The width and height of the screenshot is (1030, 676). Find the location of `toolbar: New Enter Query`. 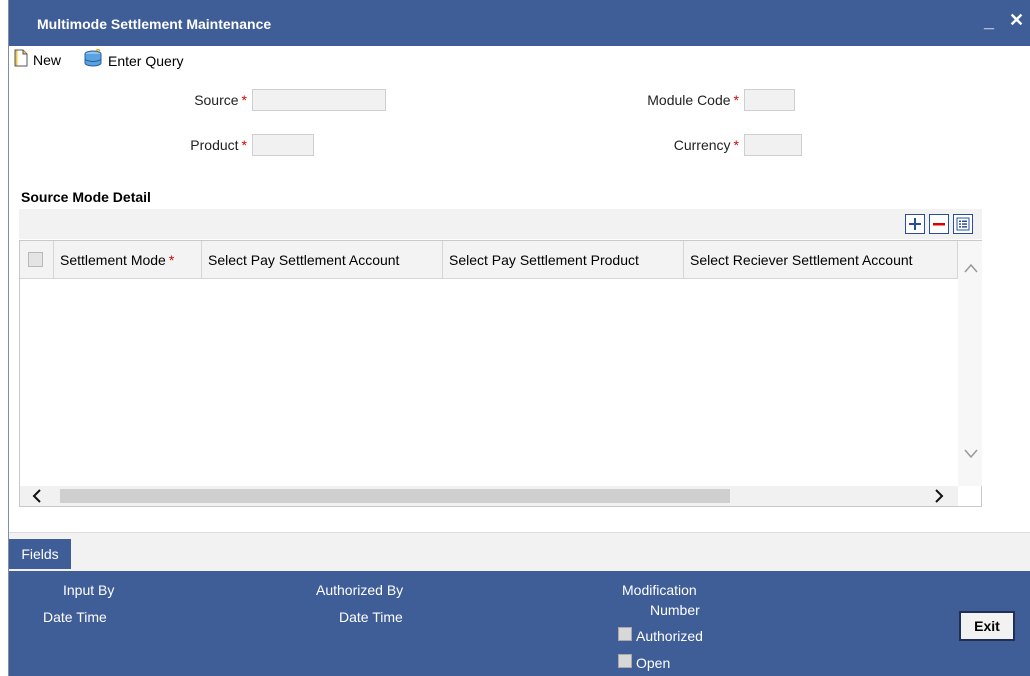

toolbar: New Enter Query is located at coordinates (519, 58).